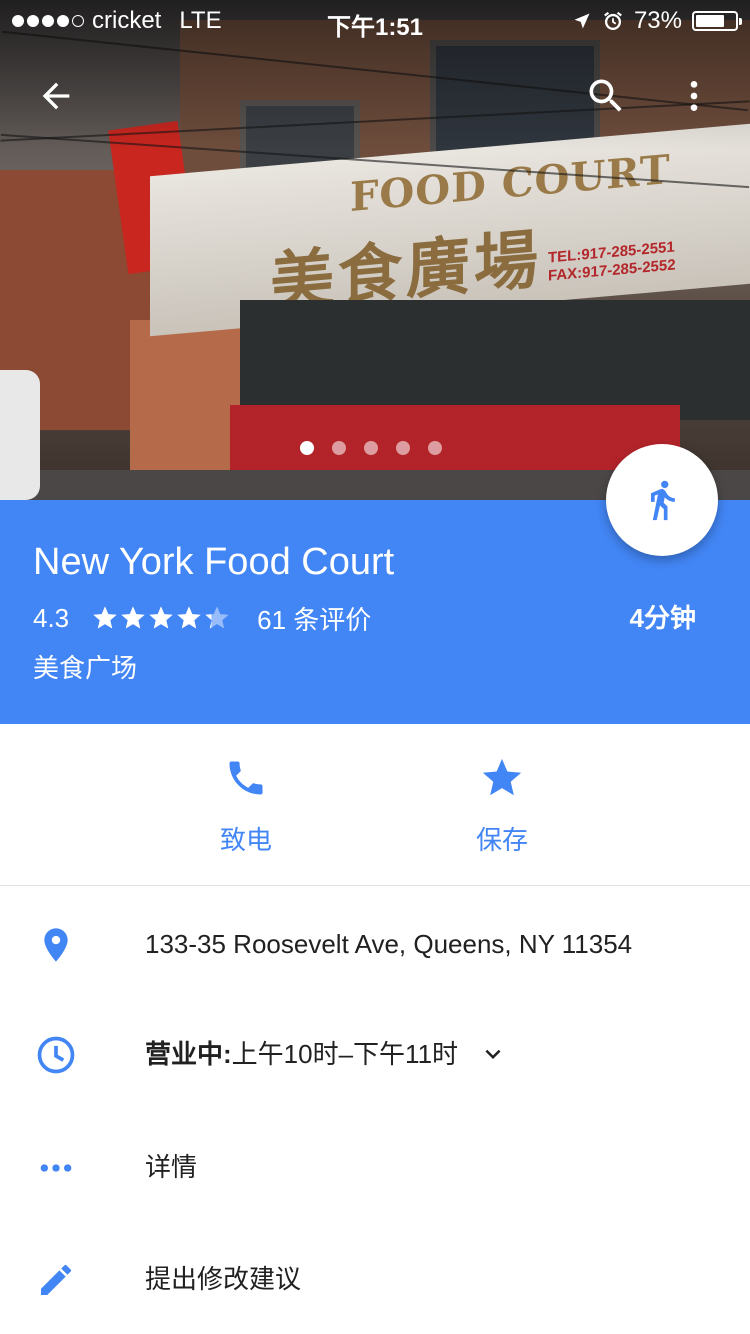 The image size is (750, 1334). I want to click on search-icon, so click(605, 95).